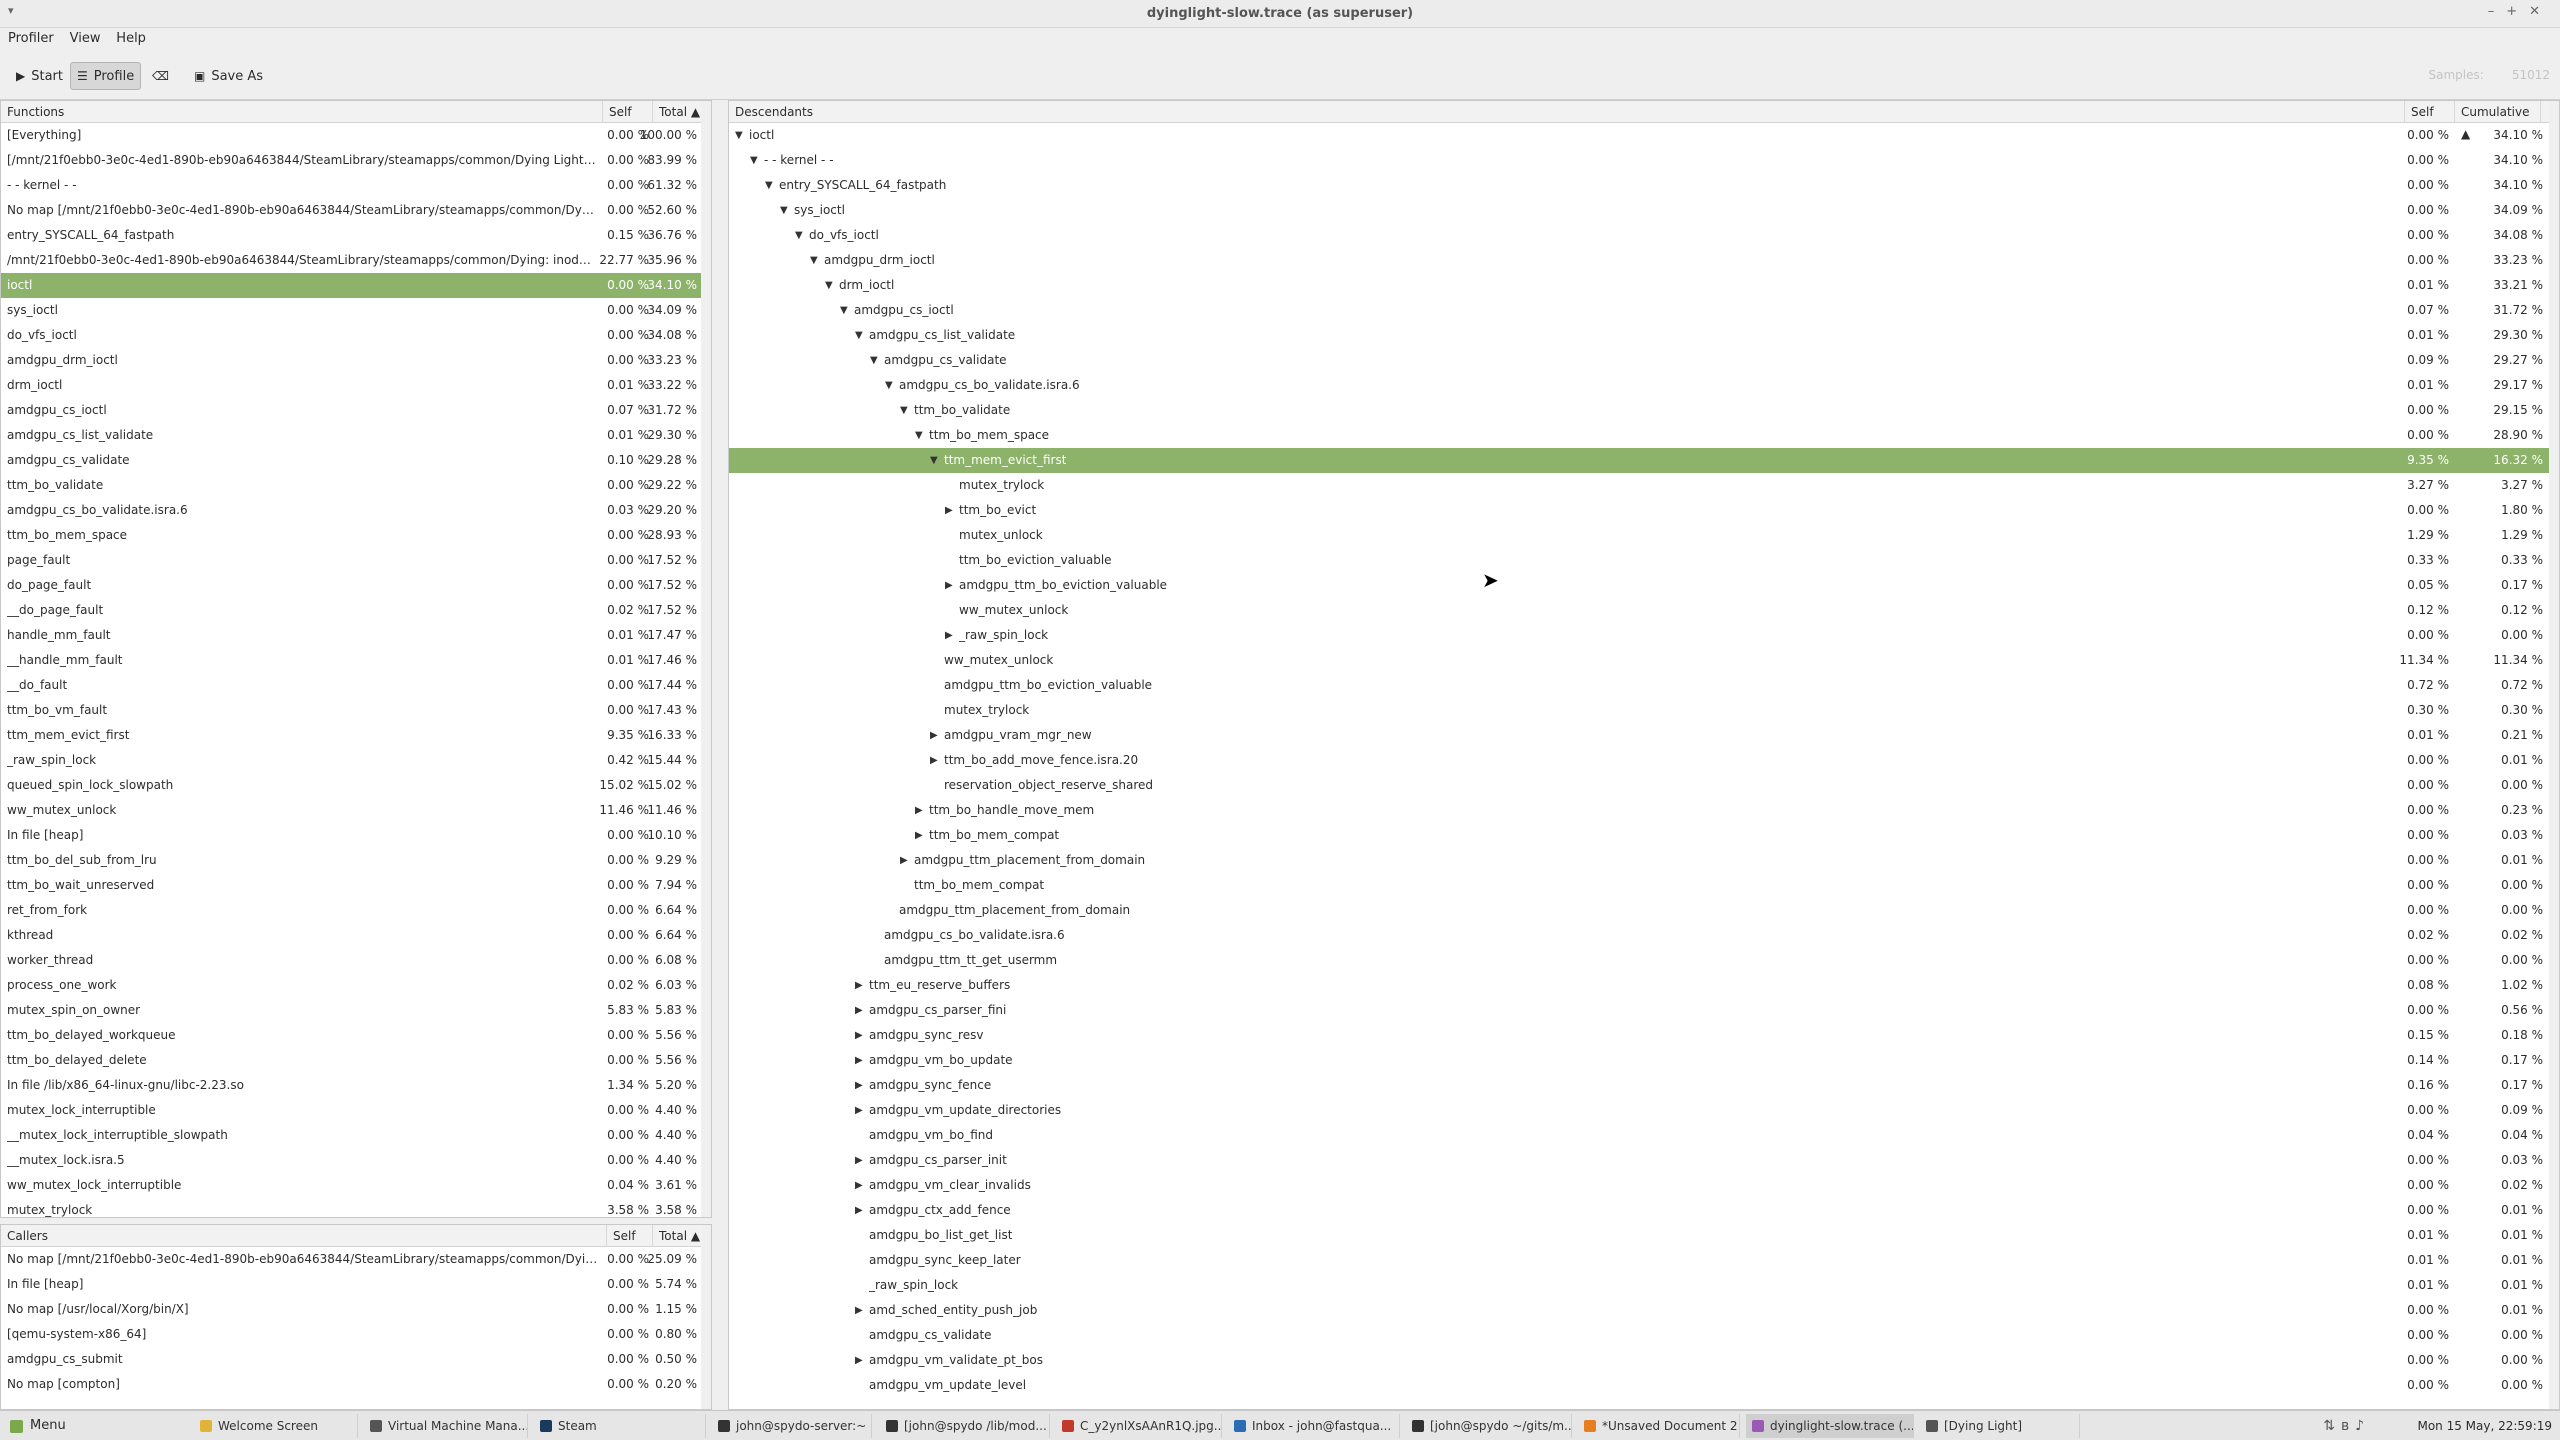 The height and width of the screenshot is (1440, 2560). Describe the element at coordinates (1644, 660) in the screenshot. I see `tree-row: ww_mutex_unlock 11.34 % 11.34 %` at that location.